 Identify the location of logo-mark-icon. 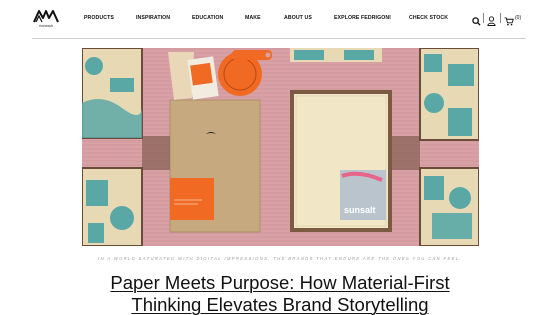
(46, 16).